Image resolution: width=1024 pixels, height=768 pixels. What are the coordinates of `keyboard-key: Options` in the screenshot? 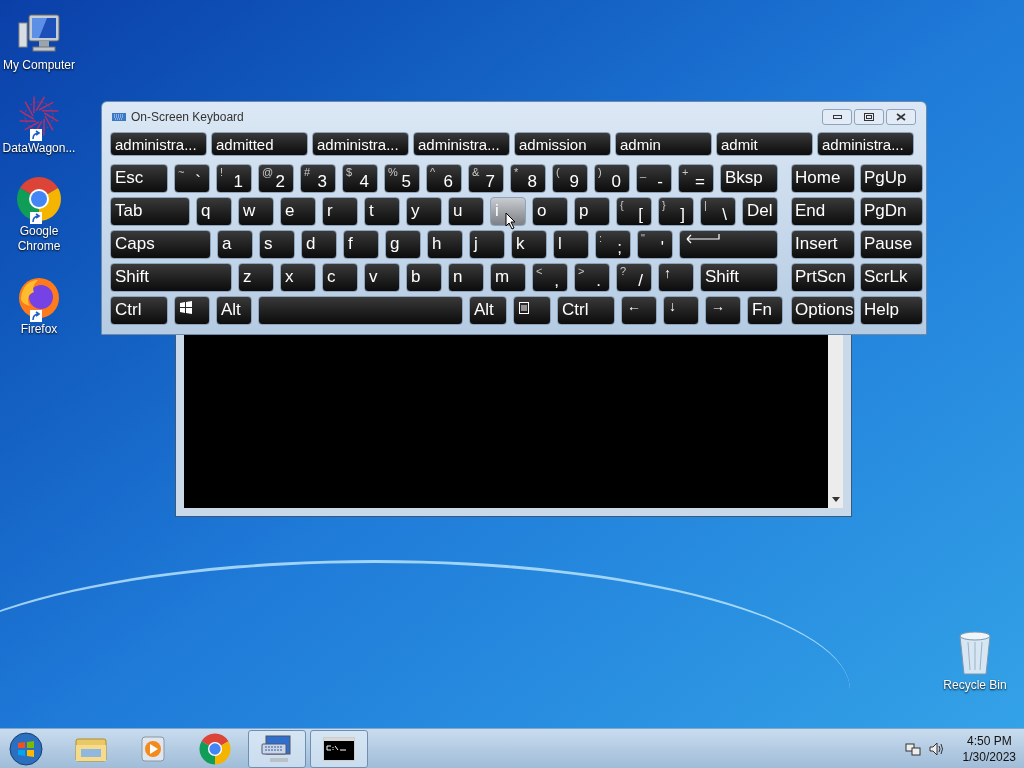 It's located at (823, 310).